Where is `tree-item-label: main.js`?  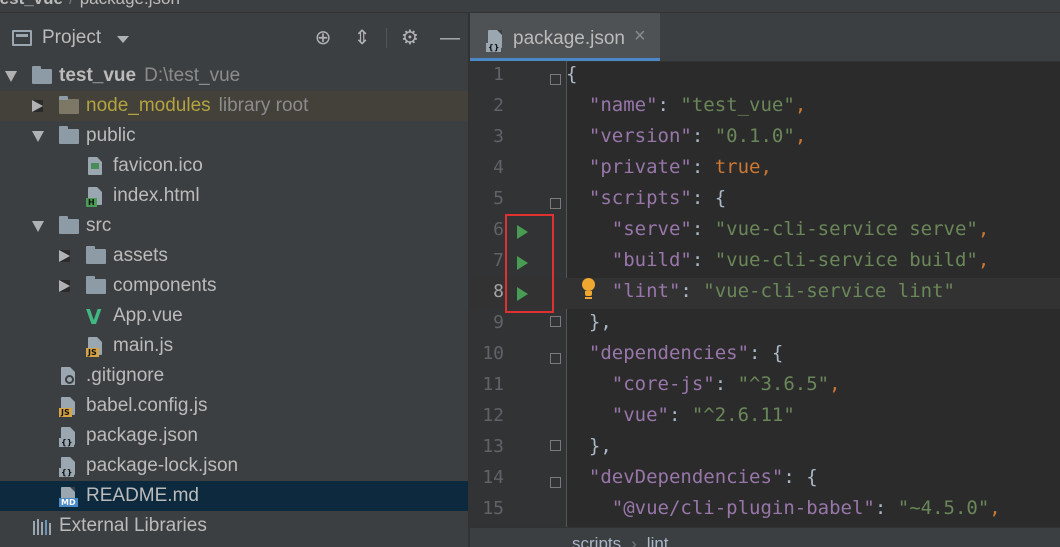
tree-item-label: main.js is located at coordinates (143, 345).